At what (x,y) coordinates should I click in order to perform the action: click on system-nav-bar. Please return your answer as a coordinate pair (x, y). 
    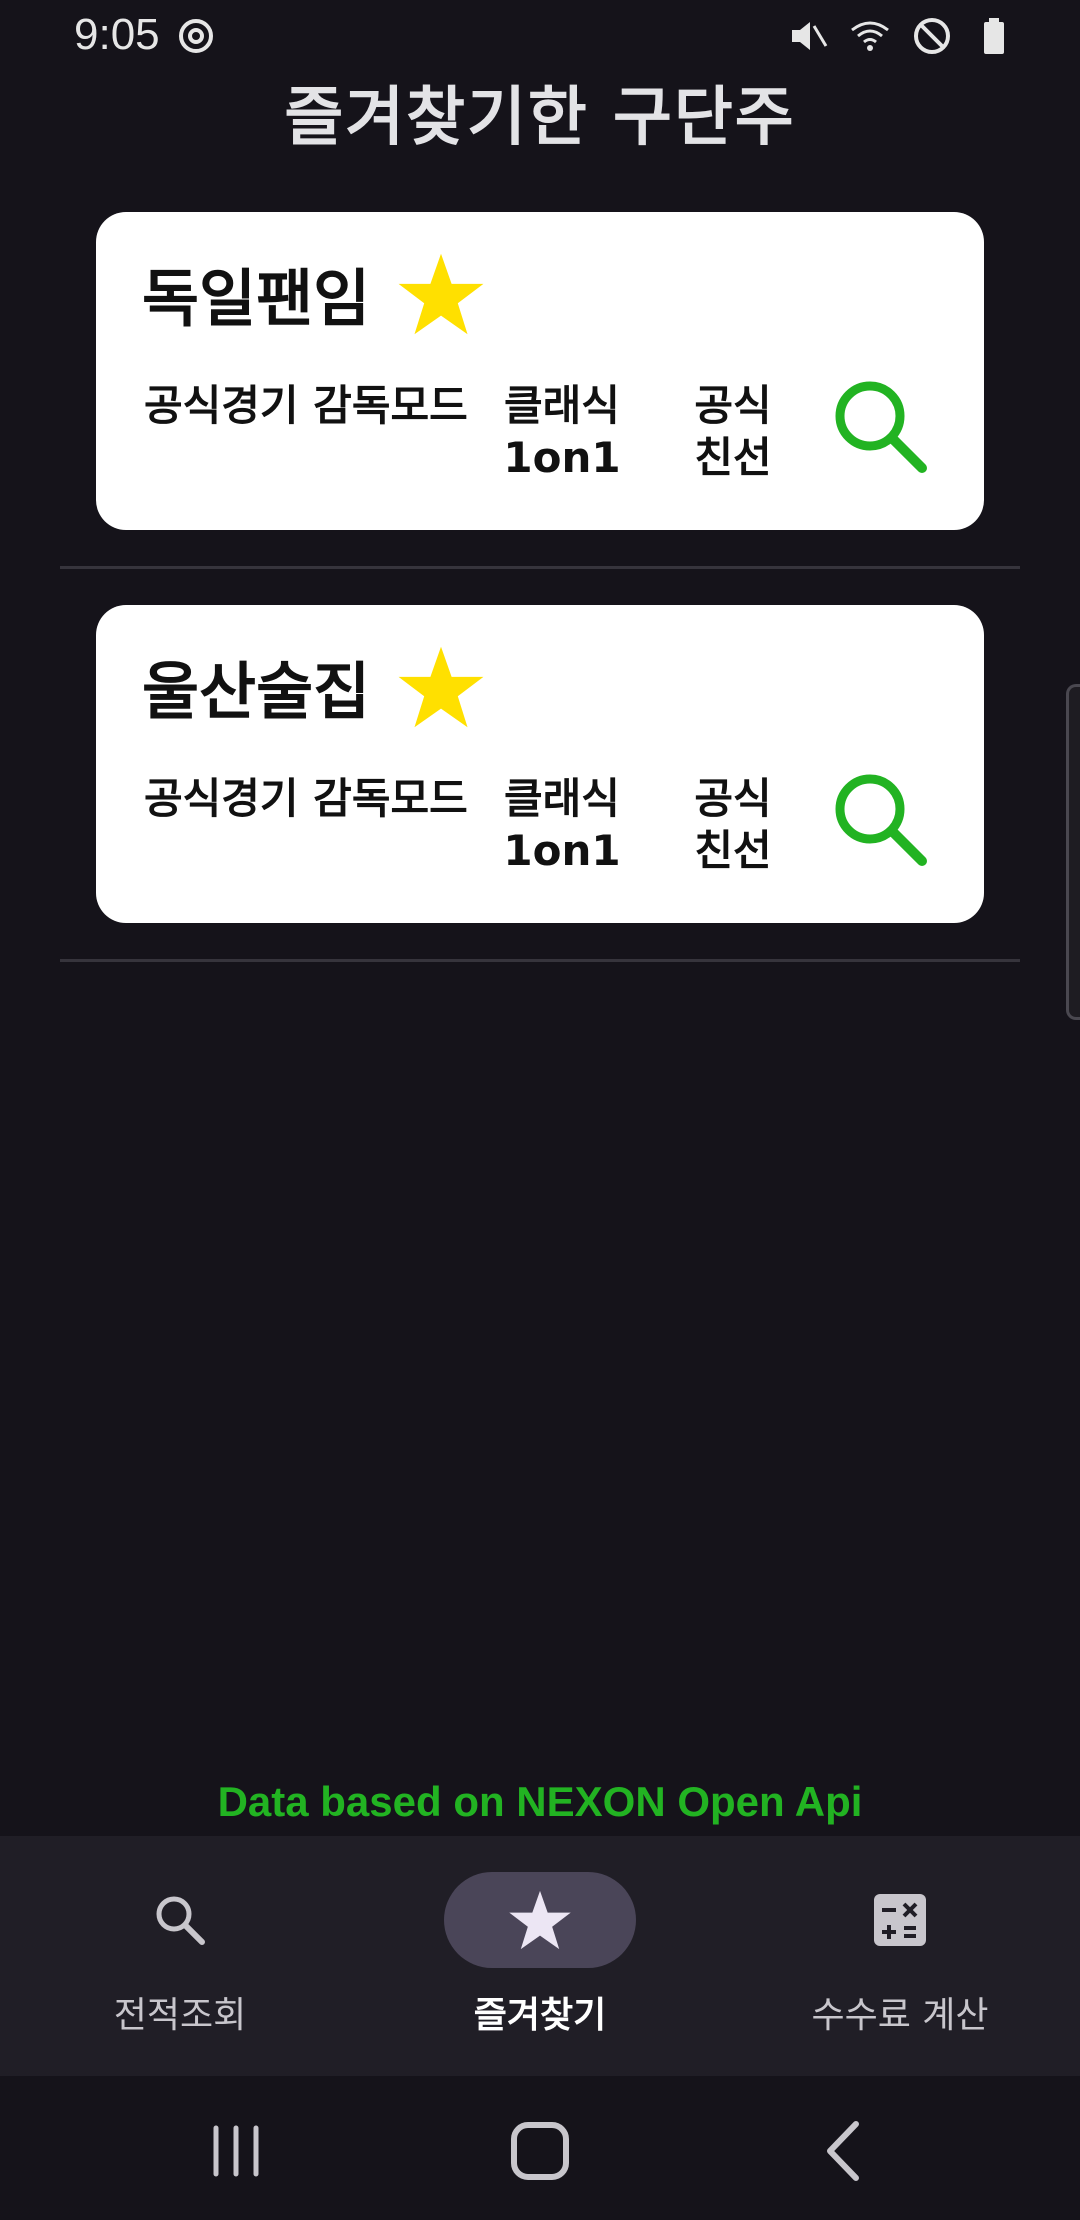
    Looking at the image, I should click on (540, 2148).